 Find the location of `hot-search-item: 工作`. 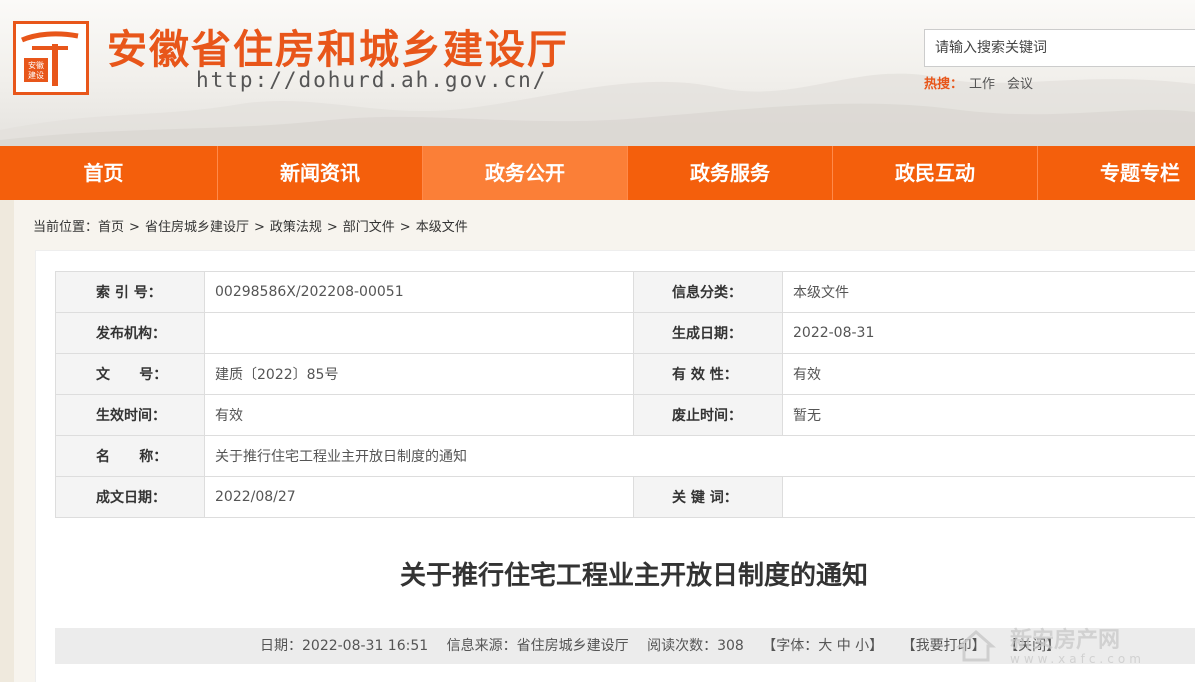

hot-search-item: 工作 is located at coordinates (982, 84).